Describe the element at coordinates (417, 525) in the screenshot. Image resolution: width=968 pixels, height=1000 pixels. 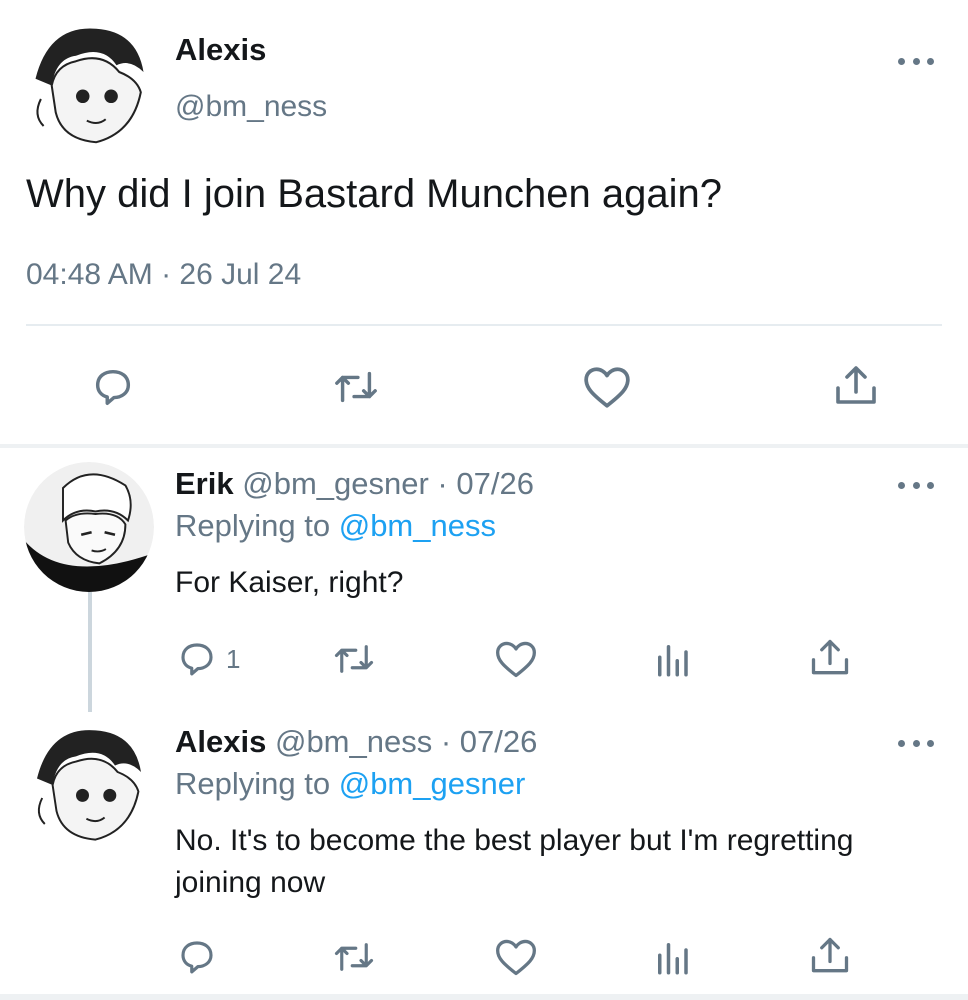
I see `replying-to-link: @bm_ness` at that location.